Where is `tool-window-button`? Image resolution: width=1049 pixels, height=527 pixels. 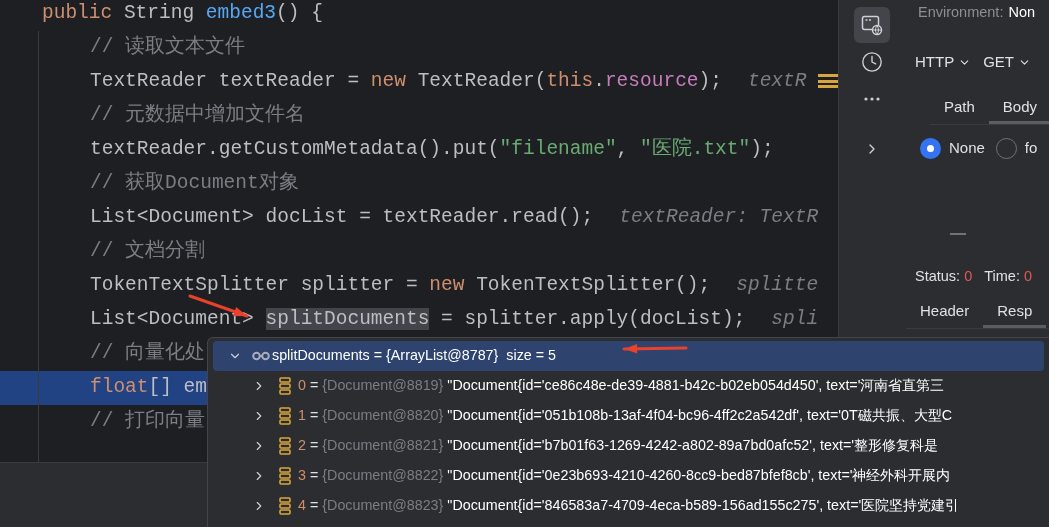 tool-window-button is located at coordinates (872, 25).